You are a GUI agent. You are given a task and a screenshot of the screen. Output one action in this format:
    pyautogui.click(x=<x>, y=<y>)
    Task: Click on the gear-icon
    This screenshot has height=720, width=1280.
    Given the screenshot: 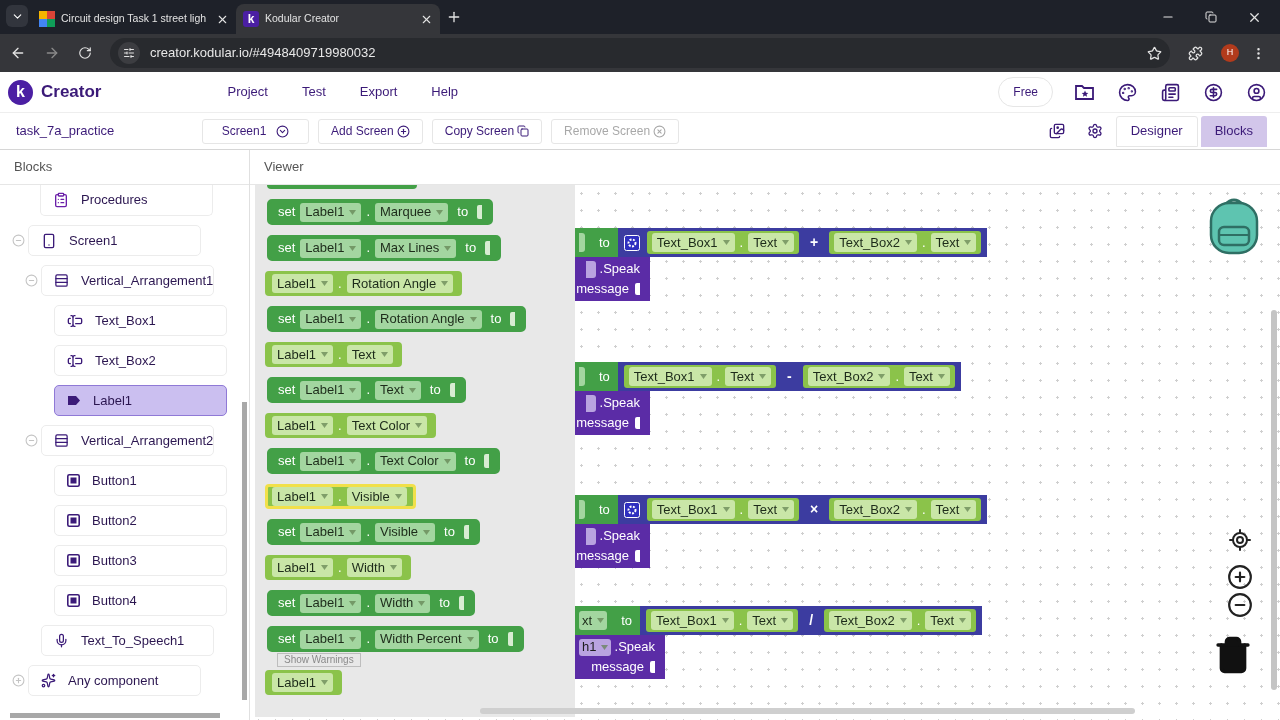 What is the action you would take?
    pyautogui.click(x=631, y=242)
    